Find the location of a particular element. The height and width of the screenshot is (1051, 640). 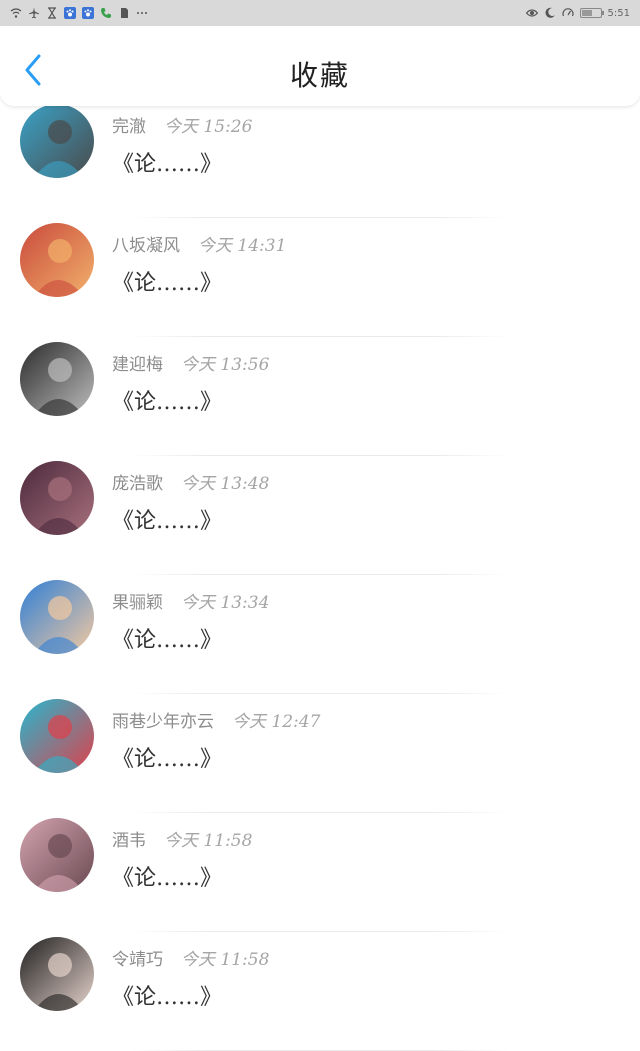

name-line: 令靖巧 今天 11:58 is located at coordinates (190, 957).